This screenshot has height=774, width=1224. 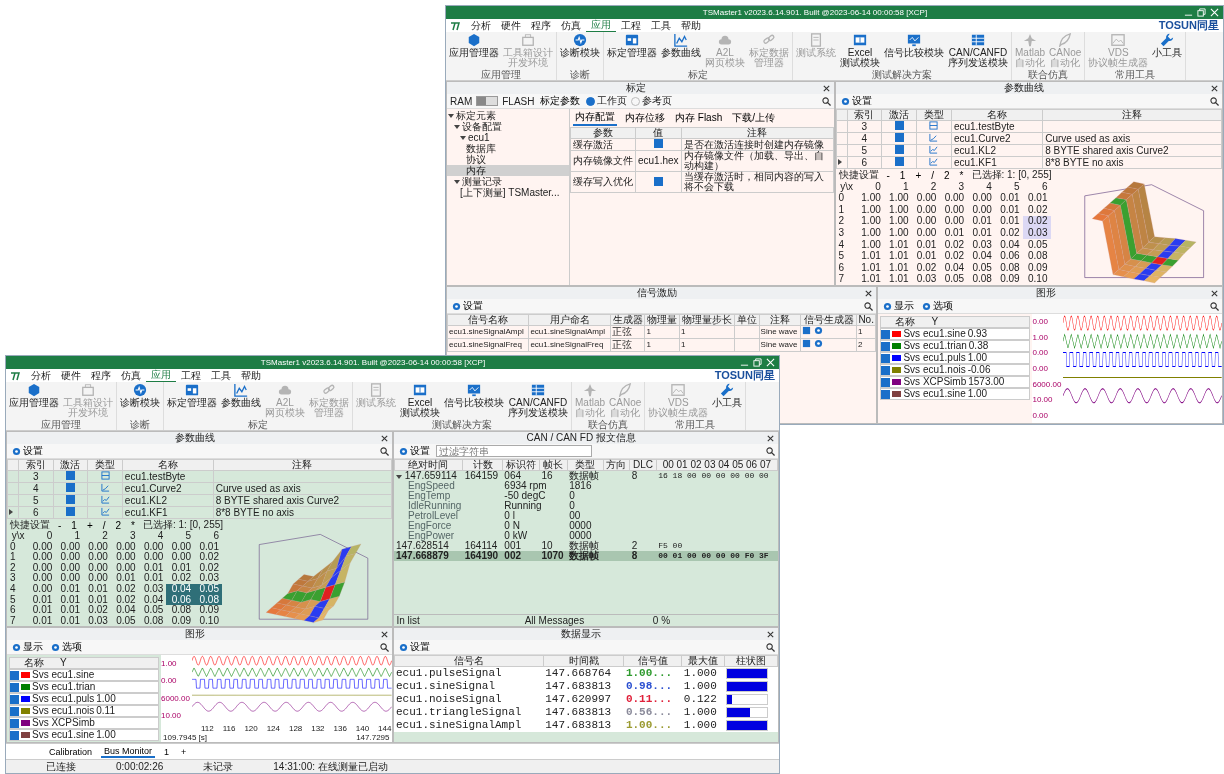 What do you see at coordinates (191, 375) in the screenshot?
I see `menu-item: 工程` at bounding box center [191, 375].